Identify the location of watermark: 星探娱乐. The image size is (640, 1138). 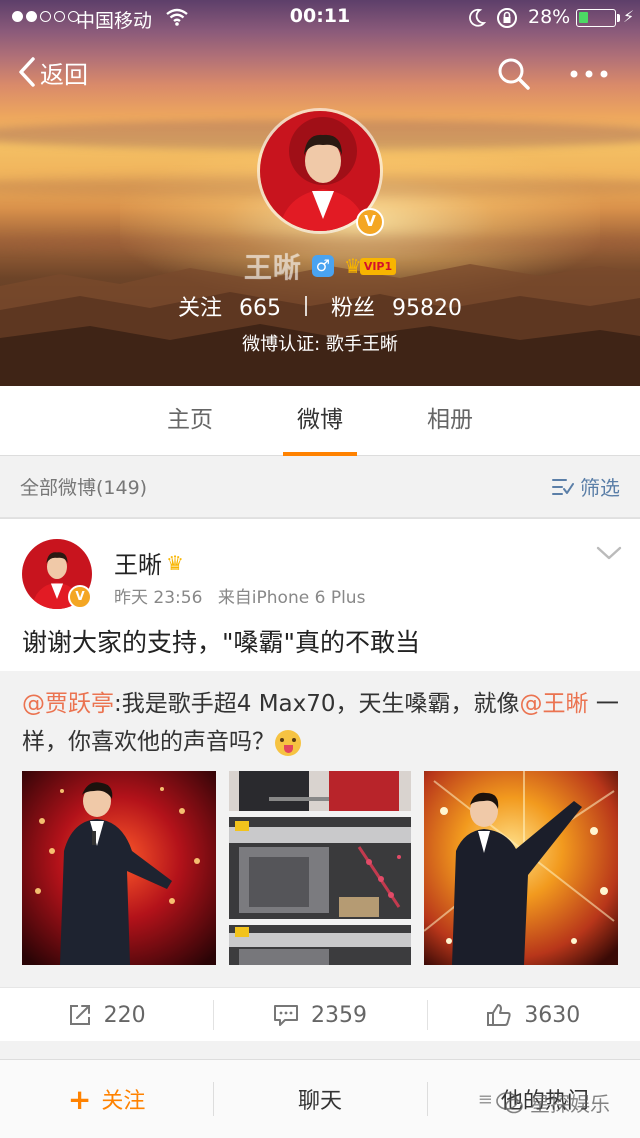
(553, 1102).